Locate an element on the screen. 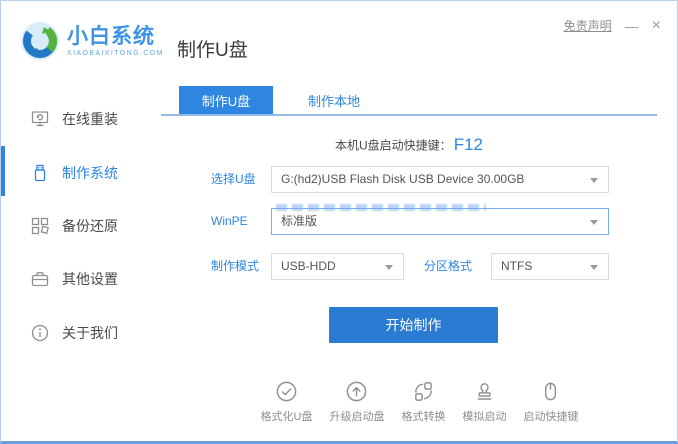 This screenshot has height=444, width=678. mode-select-value: USB-HDD is located at coordinates (308, 266).